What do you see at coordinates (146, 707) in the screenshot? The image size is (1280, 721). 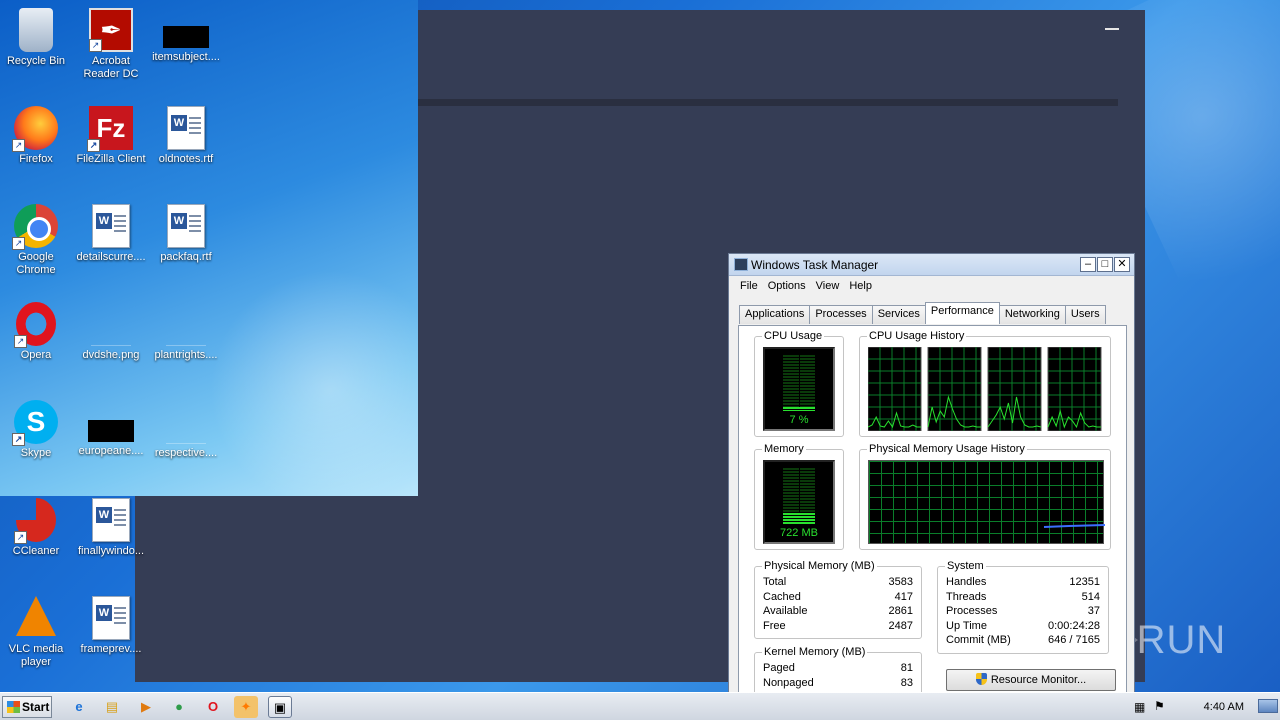 I see `media-player-icon: ▶` at bounding box center [146, 707].